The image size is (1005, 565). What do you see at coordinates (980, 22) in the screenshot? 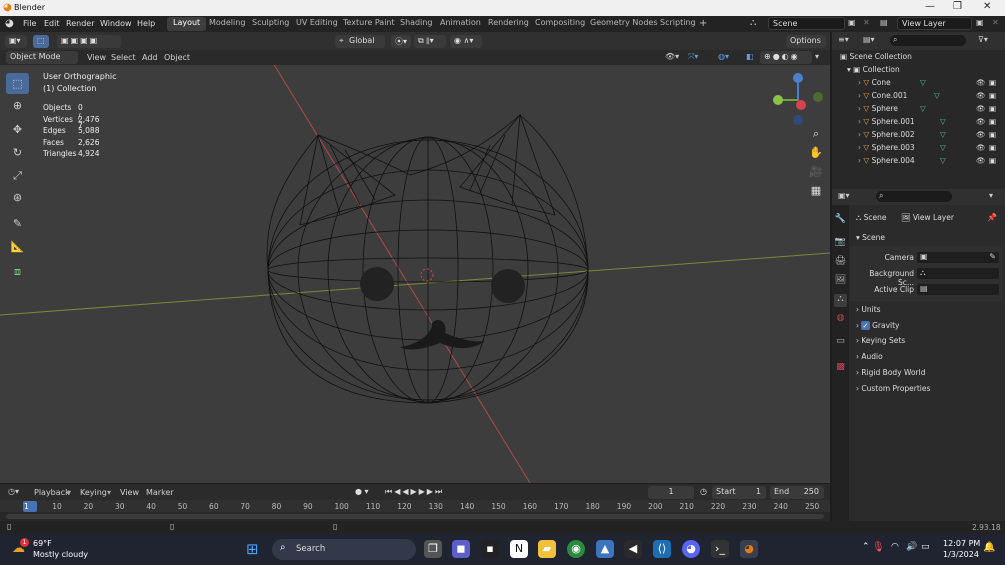
I see `new-view-layer-icon: ▣` at bounding box center [980, 22].